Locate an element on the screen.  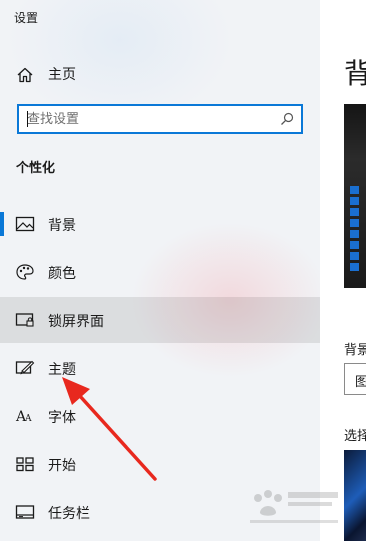
font-icon: A A is located at coordinates (23, 417).